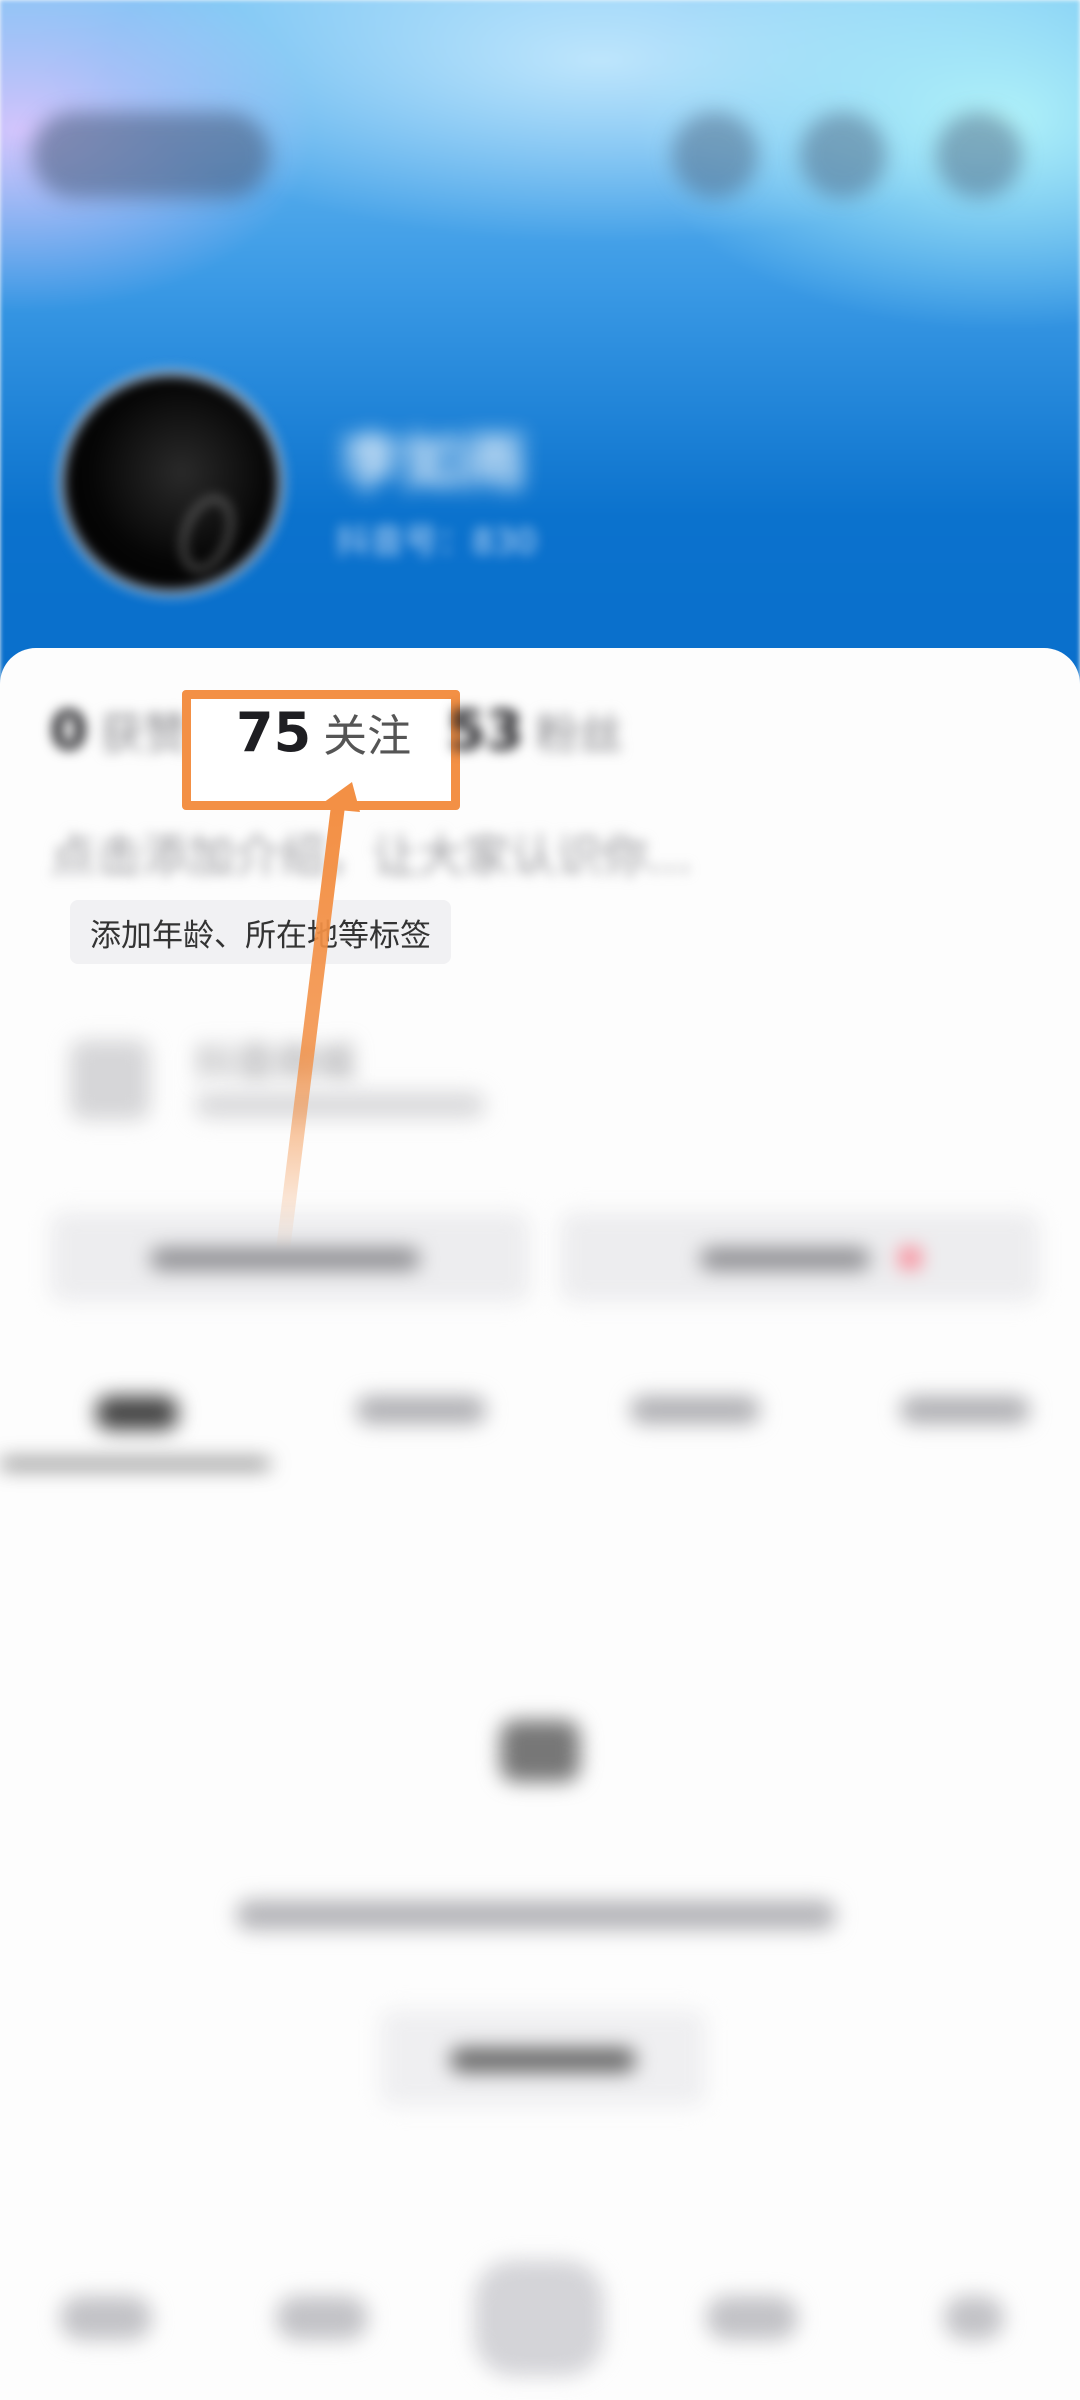 The height and width of the screenshot is (2400, 1080). What do you see at coordinates (318, 1019) in the screenshot?
I see `pointer-arrow-icon` at bounding box center [318, 1019].